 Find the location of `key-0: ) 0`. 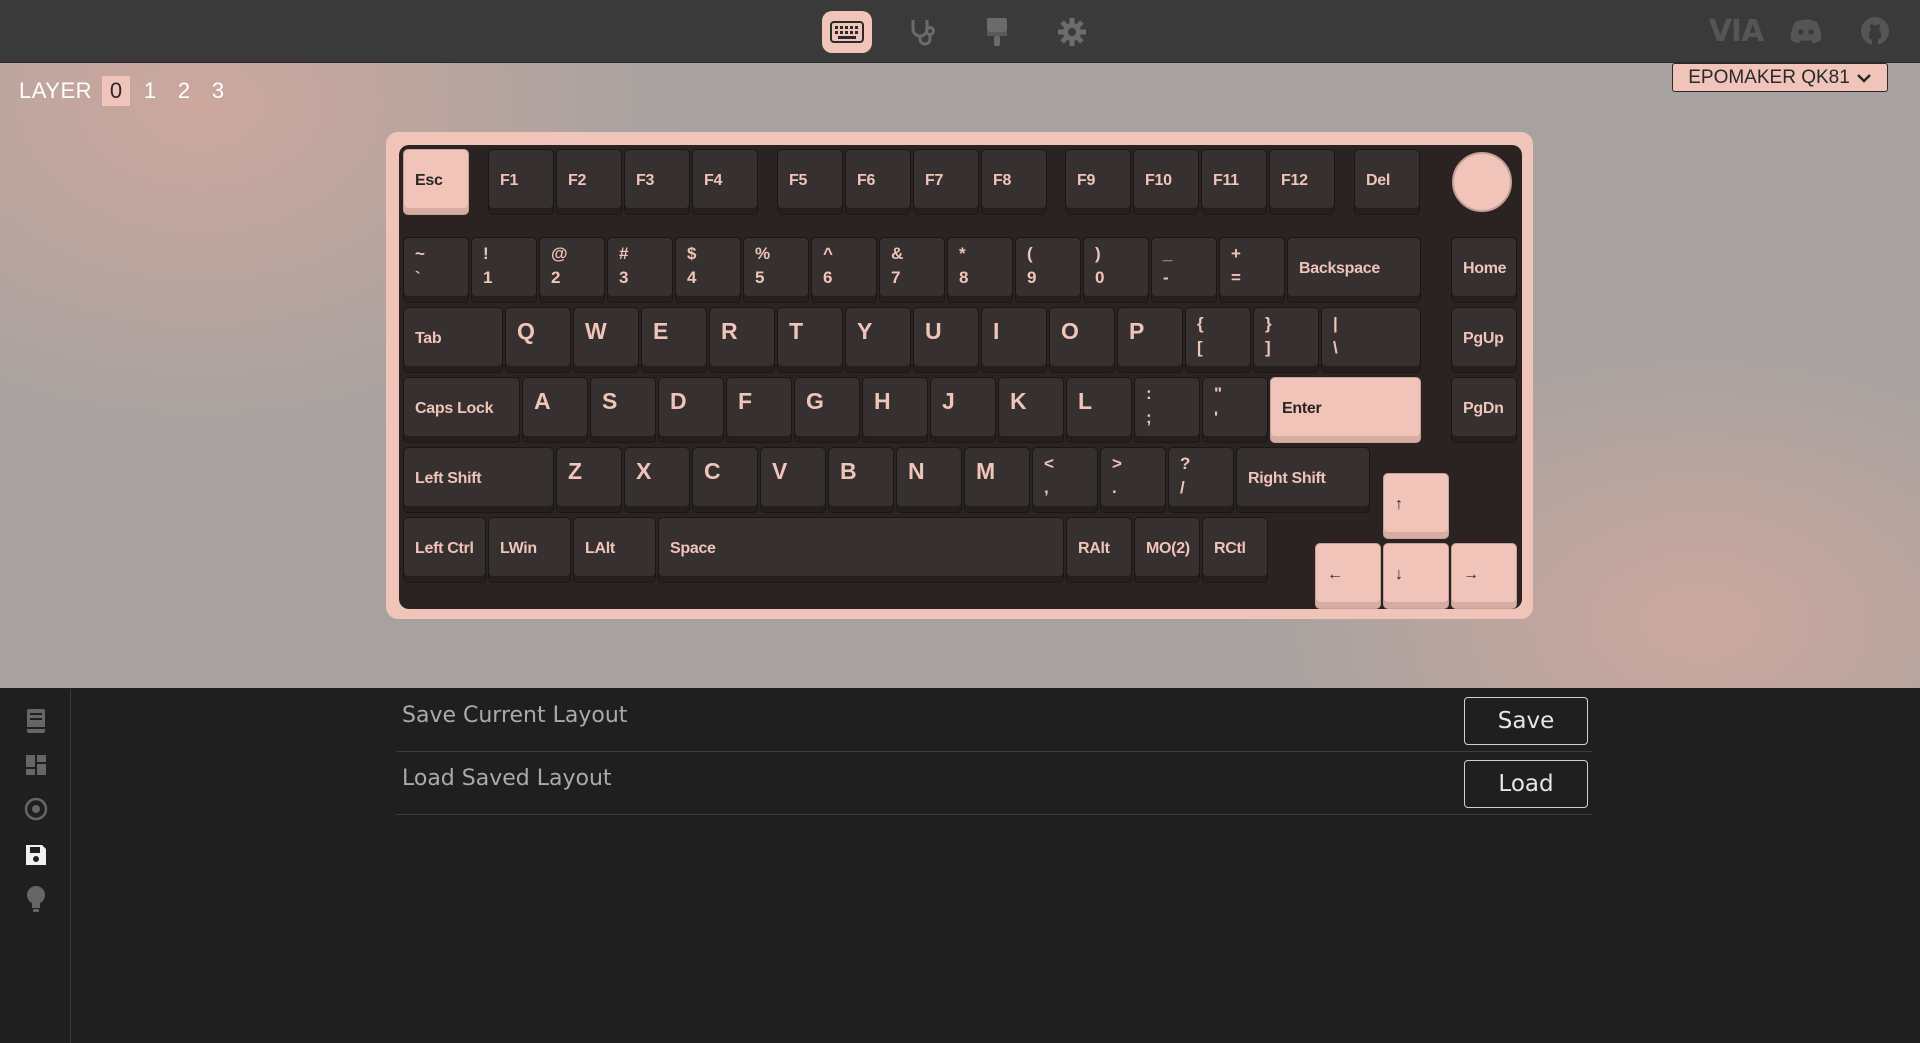

key-0: ) 0 is located at coordinates (1116, 270).